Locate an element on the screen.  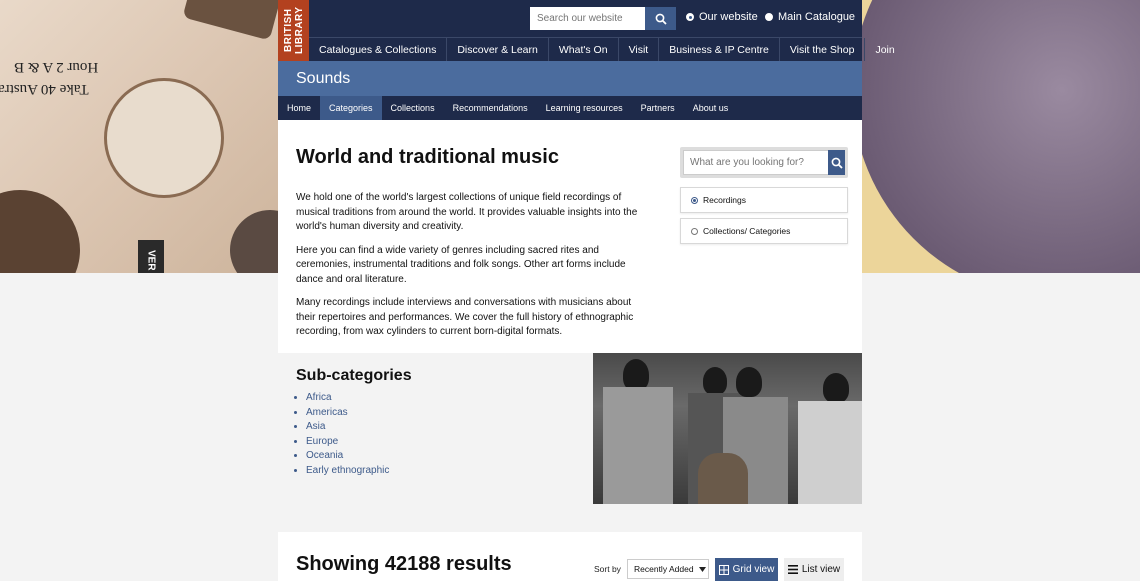
tape-reel is located at coordinates (164, 138).